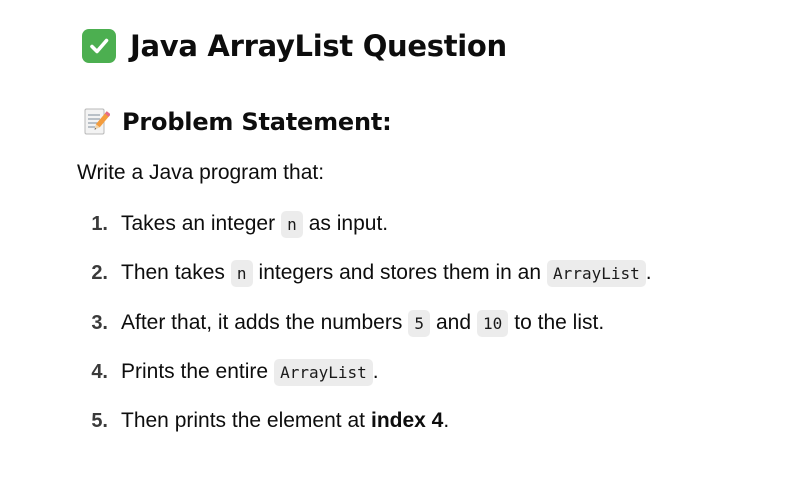  I want to click on text-segment: to the list., so click(559, 322).